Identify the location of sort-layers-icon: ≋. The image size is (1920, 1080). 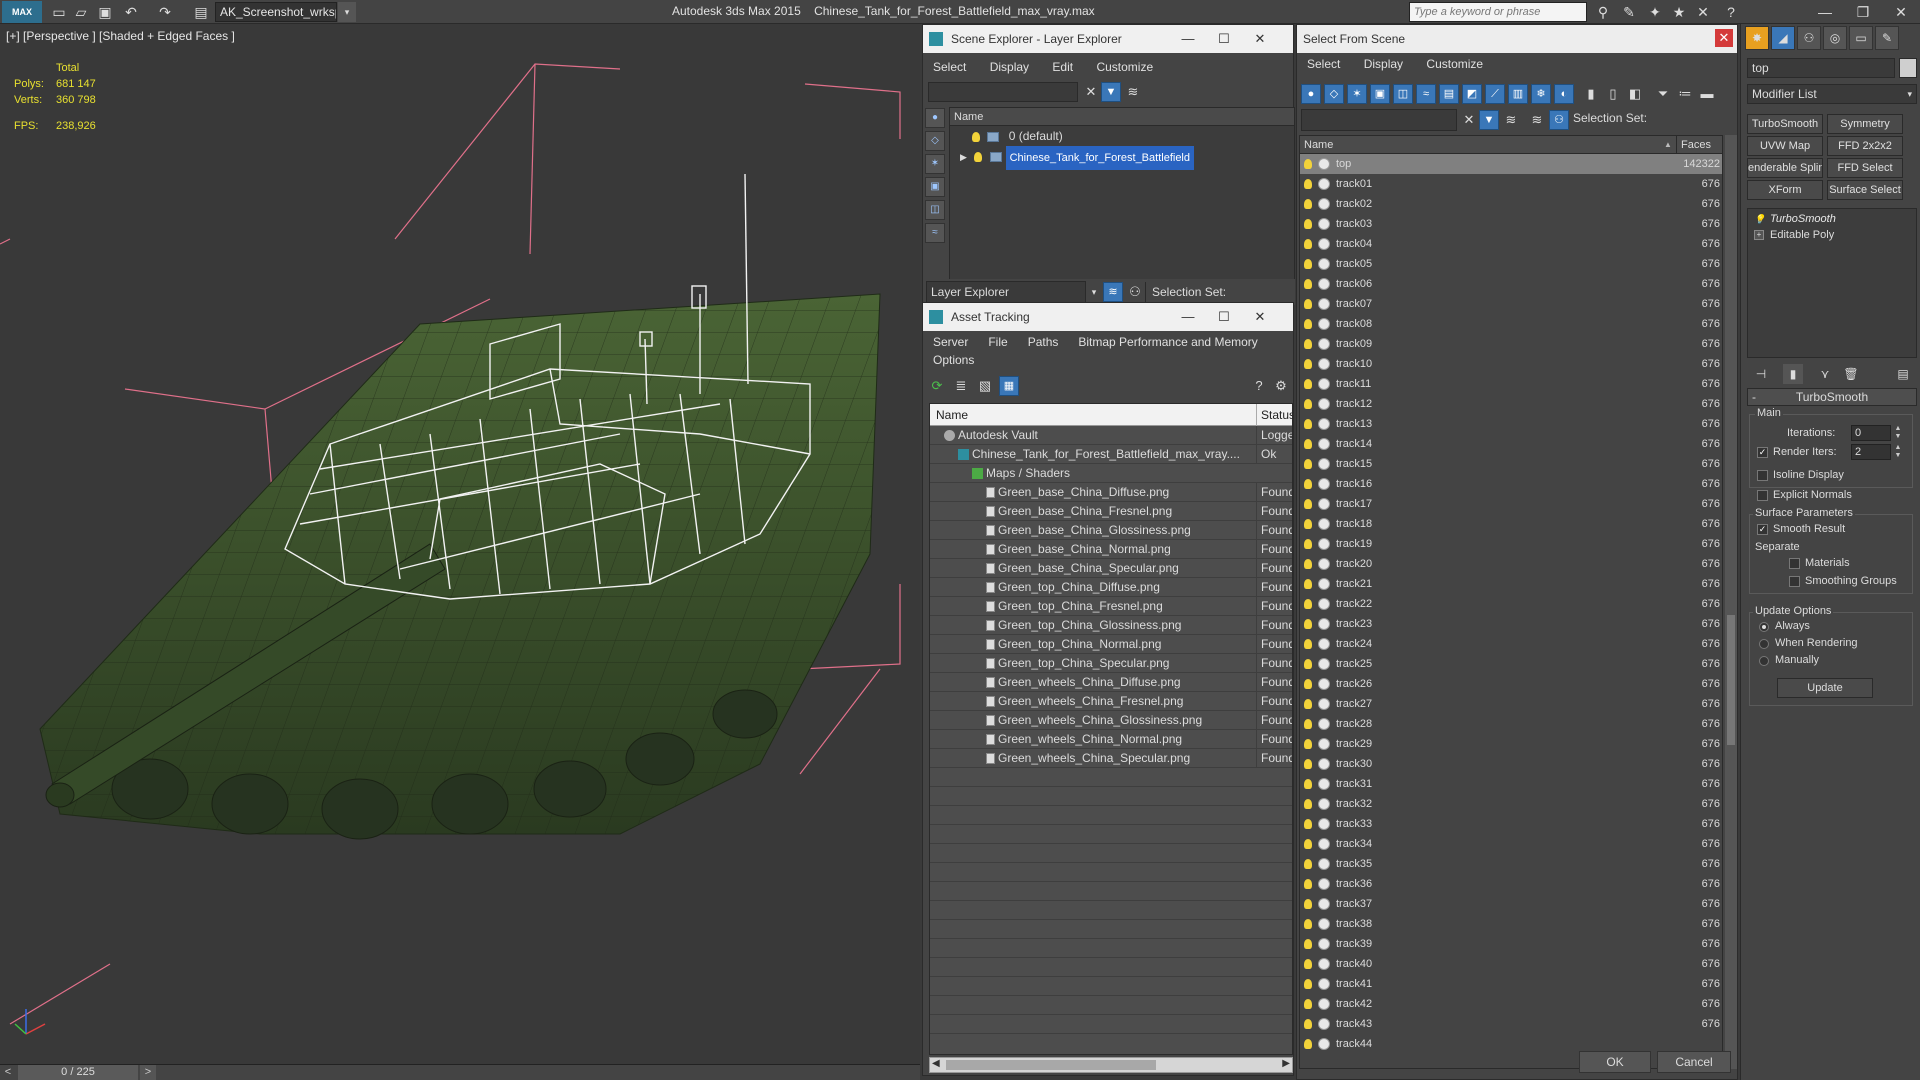
(1537, 120).